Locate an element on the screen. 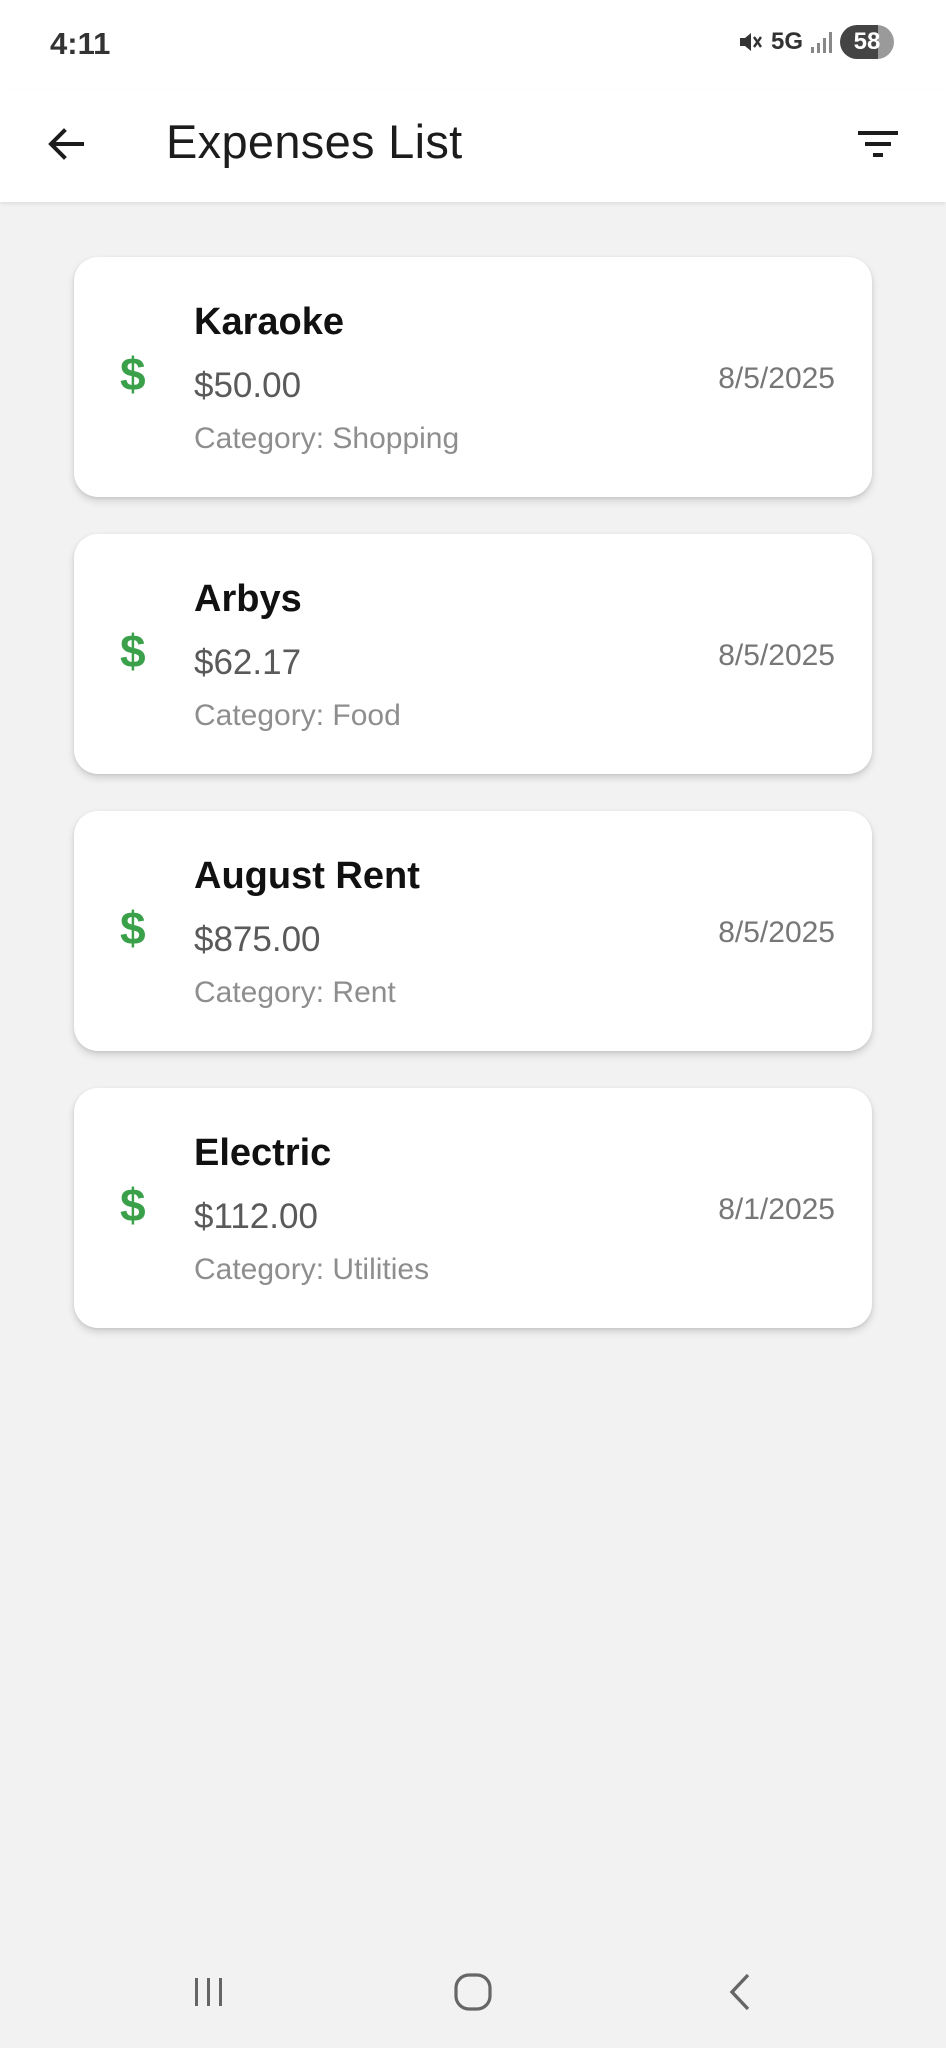 Image resolution: width=946 pixels, height=2048 pixels. recents-button is located at coordinates (209, 1992).